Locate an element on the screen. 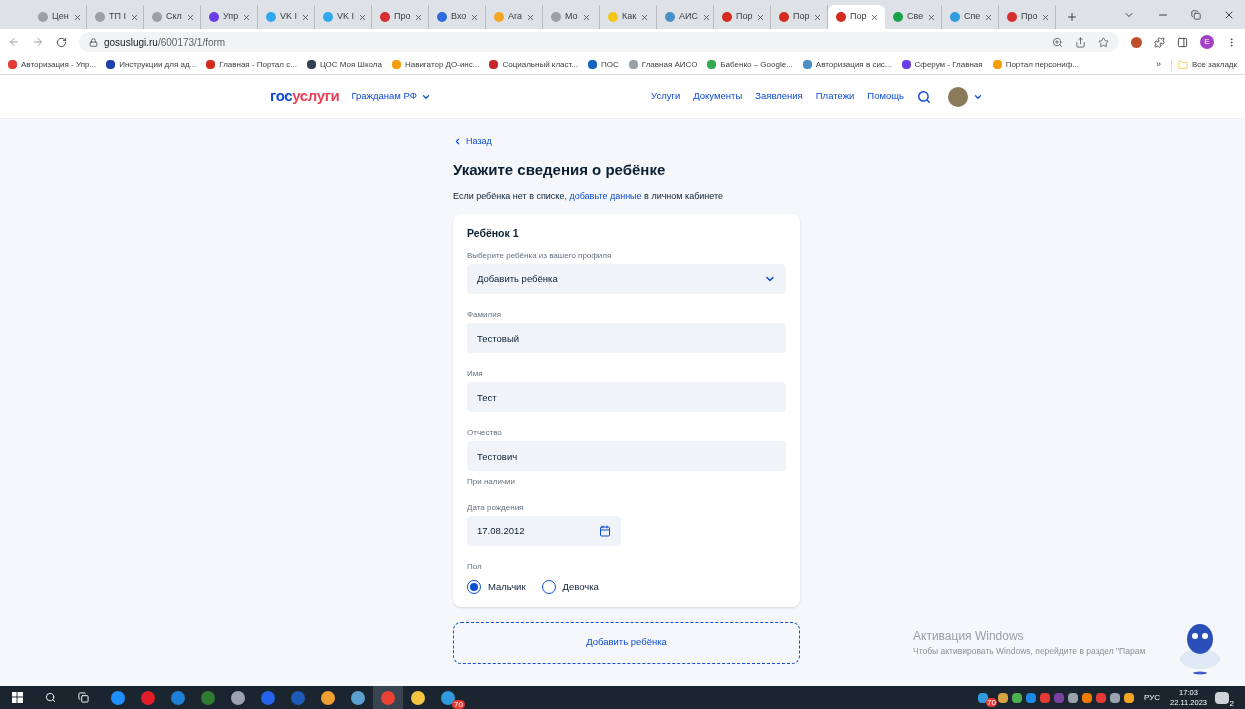  input-field: Тест is located at coordinates (626, 397).